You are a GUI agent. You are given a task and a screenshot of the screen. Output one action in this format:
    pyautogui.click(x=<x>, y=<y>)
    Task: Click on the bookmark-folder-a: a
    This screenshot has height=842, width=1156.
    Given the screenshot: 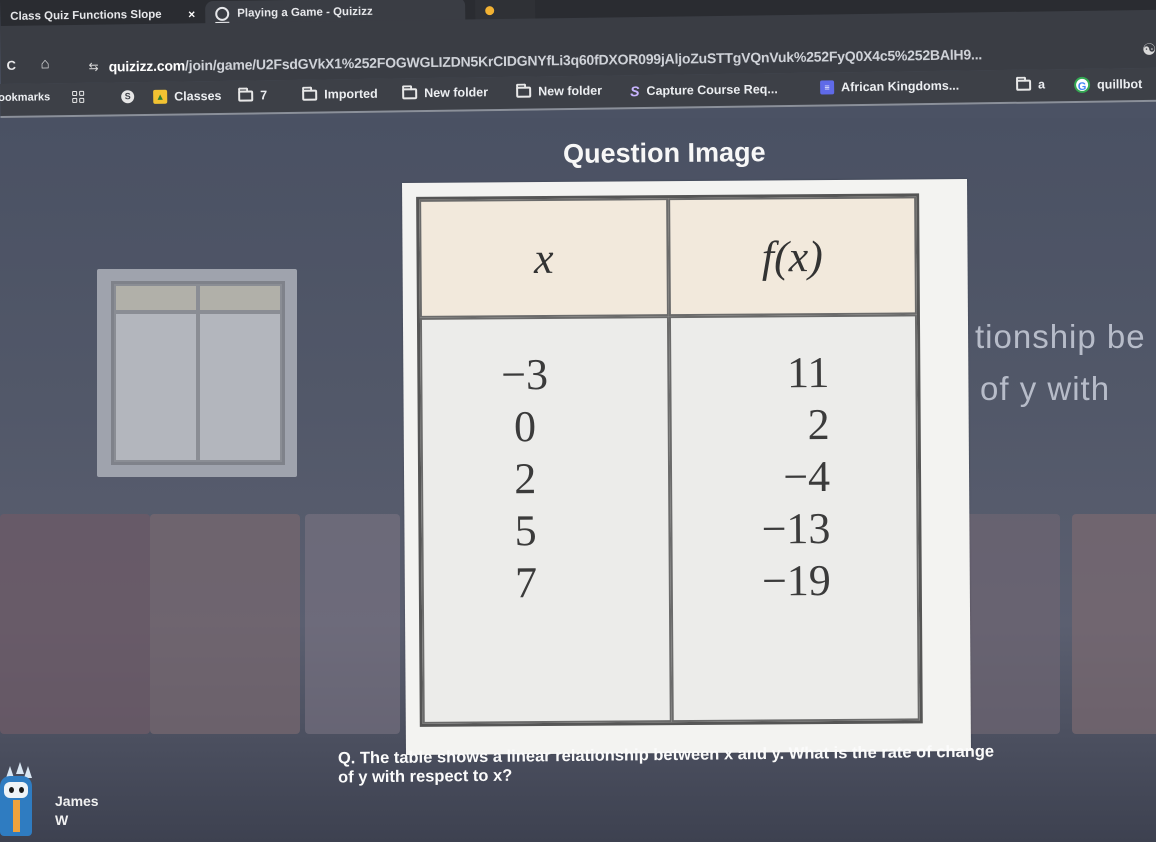 What is the action you would take?
    pyautogui.click(x=1031, y=84)
    